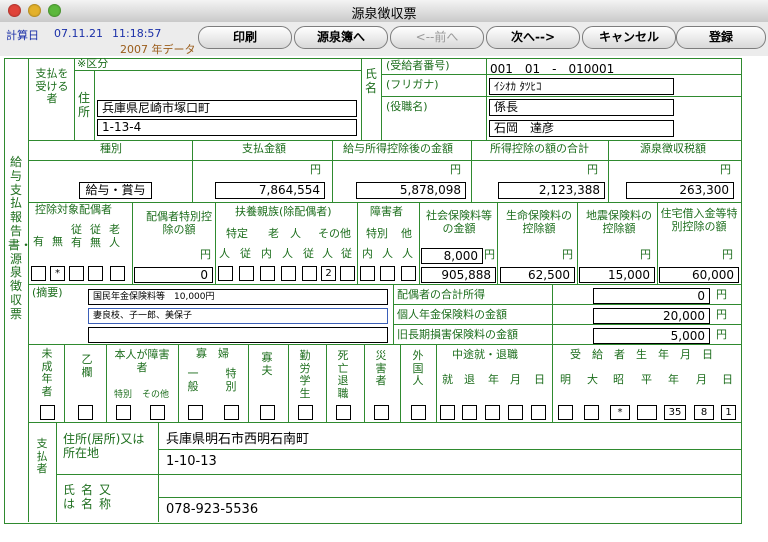 This screenshot has width=768, height=542. I want to click on register-button: 登録, so click(721, 37).